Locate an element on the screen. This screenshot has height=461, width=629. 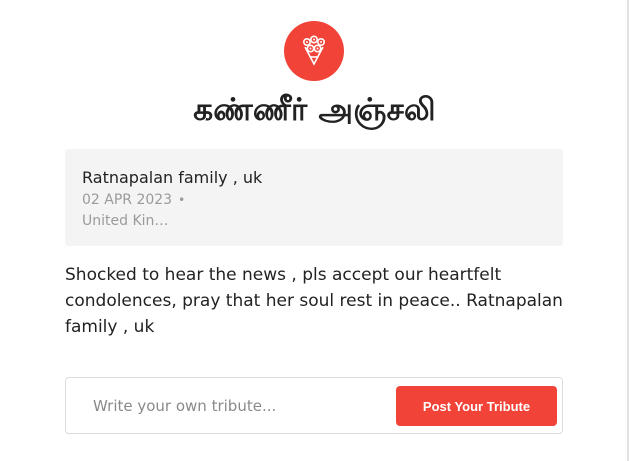
tribute-composer: Post Your Tribute is located at coordinates (314, 405).